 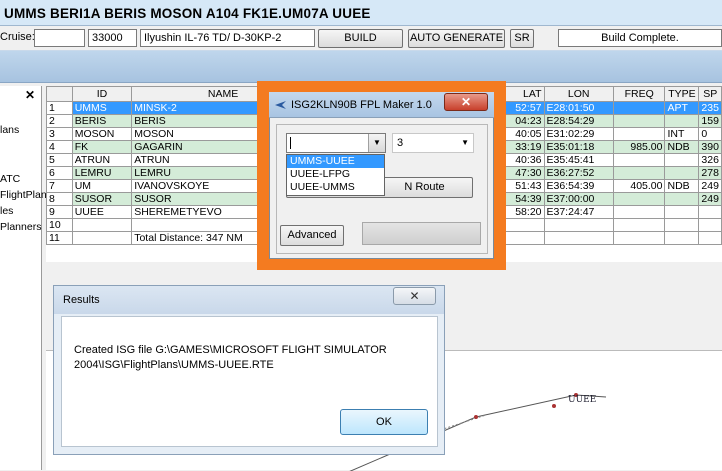 I want to click on cell-lon: E36:27:52, so click(x=578, y=173).